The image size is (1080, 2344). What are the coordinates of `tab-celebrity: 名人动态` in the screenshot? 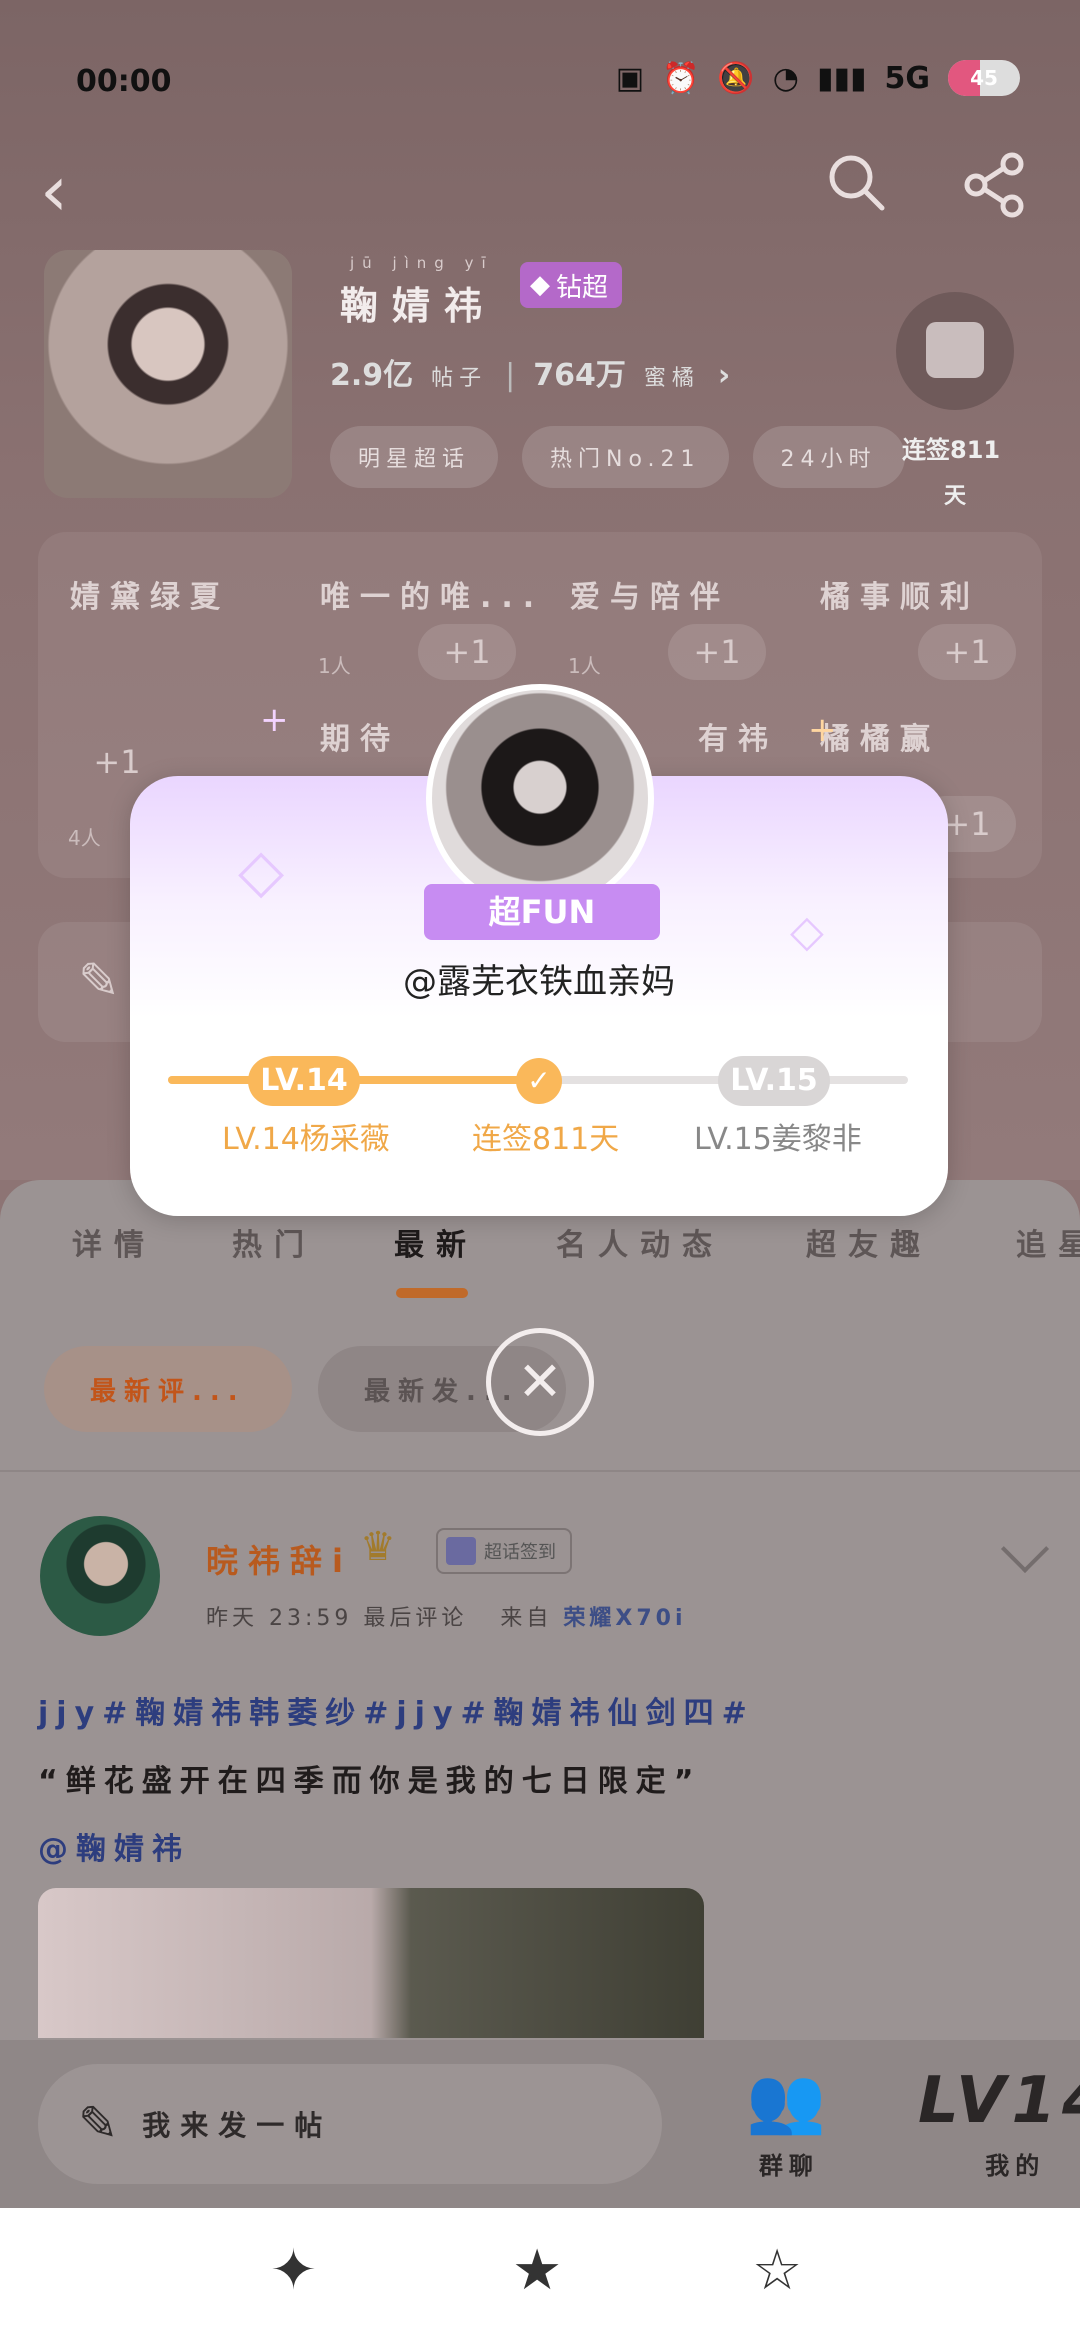 It's located at (640, 1242).